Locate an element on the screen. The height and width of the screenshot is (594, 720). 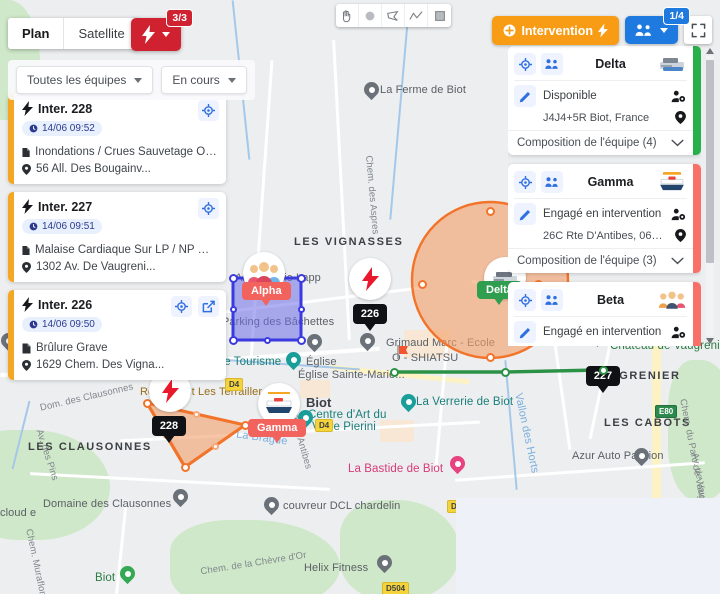
team-name: Beta is located at coordinates (610, 300).